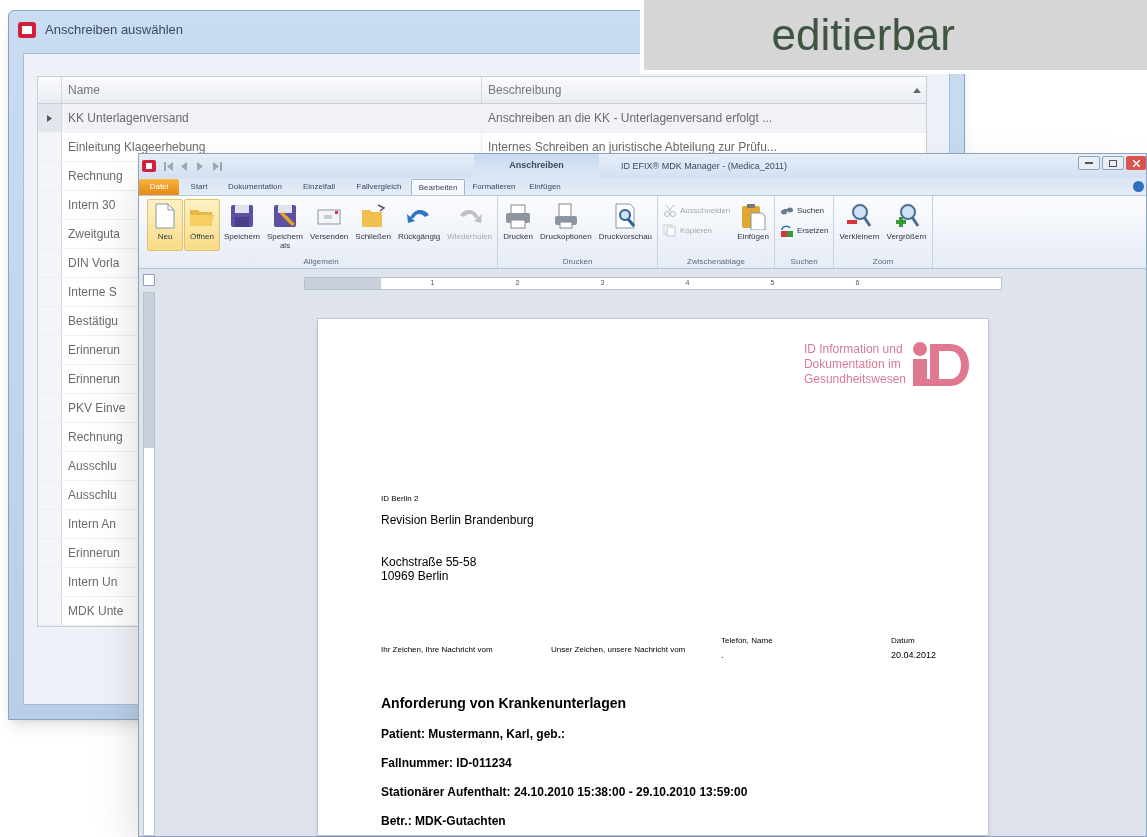 This screenshot has height=837, width=1147. What do you see at coordinates (437, 650) in the screenshot?
I see `reference-label: Ihr Zeichen, Ihre Nachricht vom` at bounding box center [437, 650].